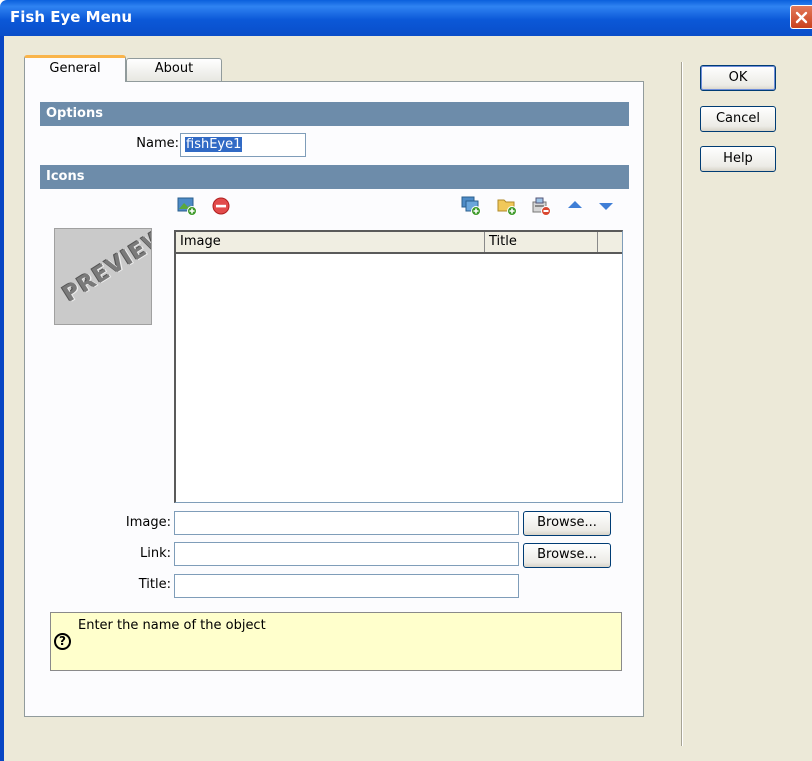 Image resolution: width=812 pixels, height=761 pixels. What do you see at coordinates (738, 119) in the screenshot?
I see `cancel-button: Cancel` at bounding box center [738, 119].